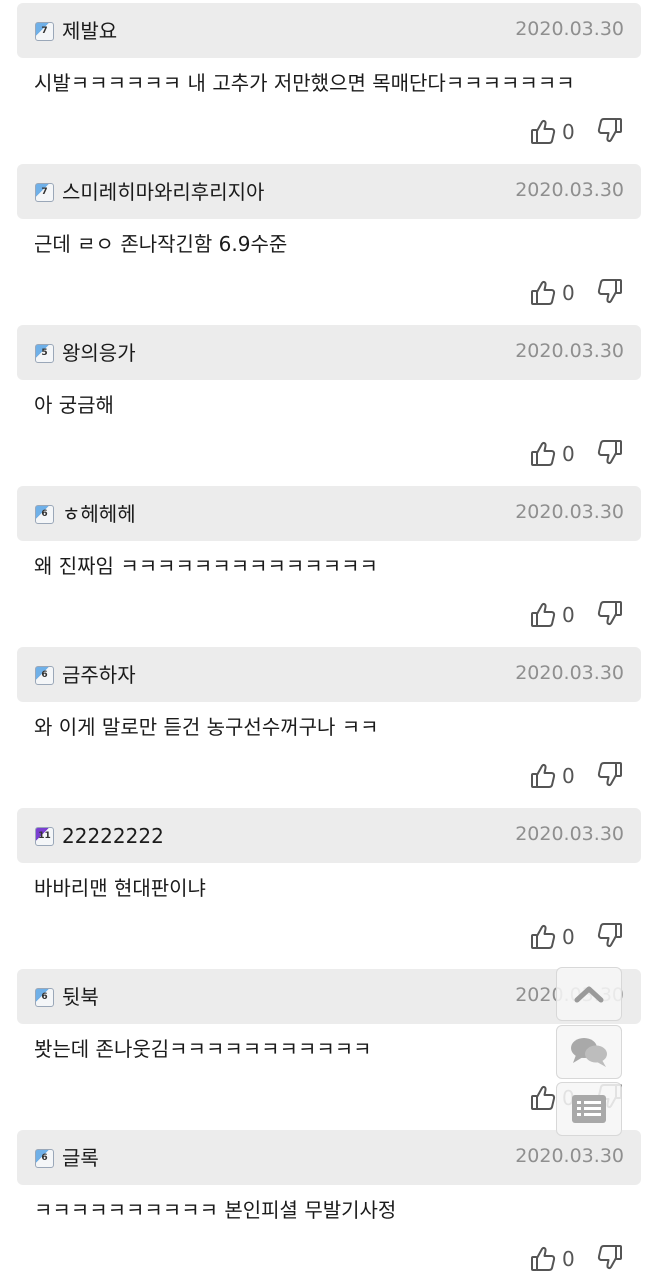 The width and height of the screenshot is (658, 1288). I want to click on comment-text: 왜 진짜임 ㅋㅋㅋㅋㅋㅋㅋㅋㅋㅋㅋㅋㅋㅋ, so click(206, 566).